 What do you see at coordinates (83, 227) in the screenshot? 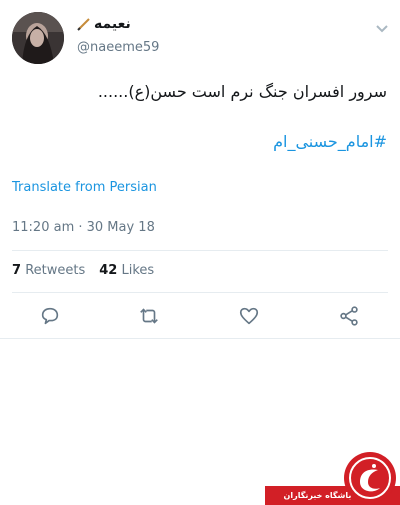
I see `tweet-timestamp: 11:20 am · 30 May 18` at bounding box center [83, 227].